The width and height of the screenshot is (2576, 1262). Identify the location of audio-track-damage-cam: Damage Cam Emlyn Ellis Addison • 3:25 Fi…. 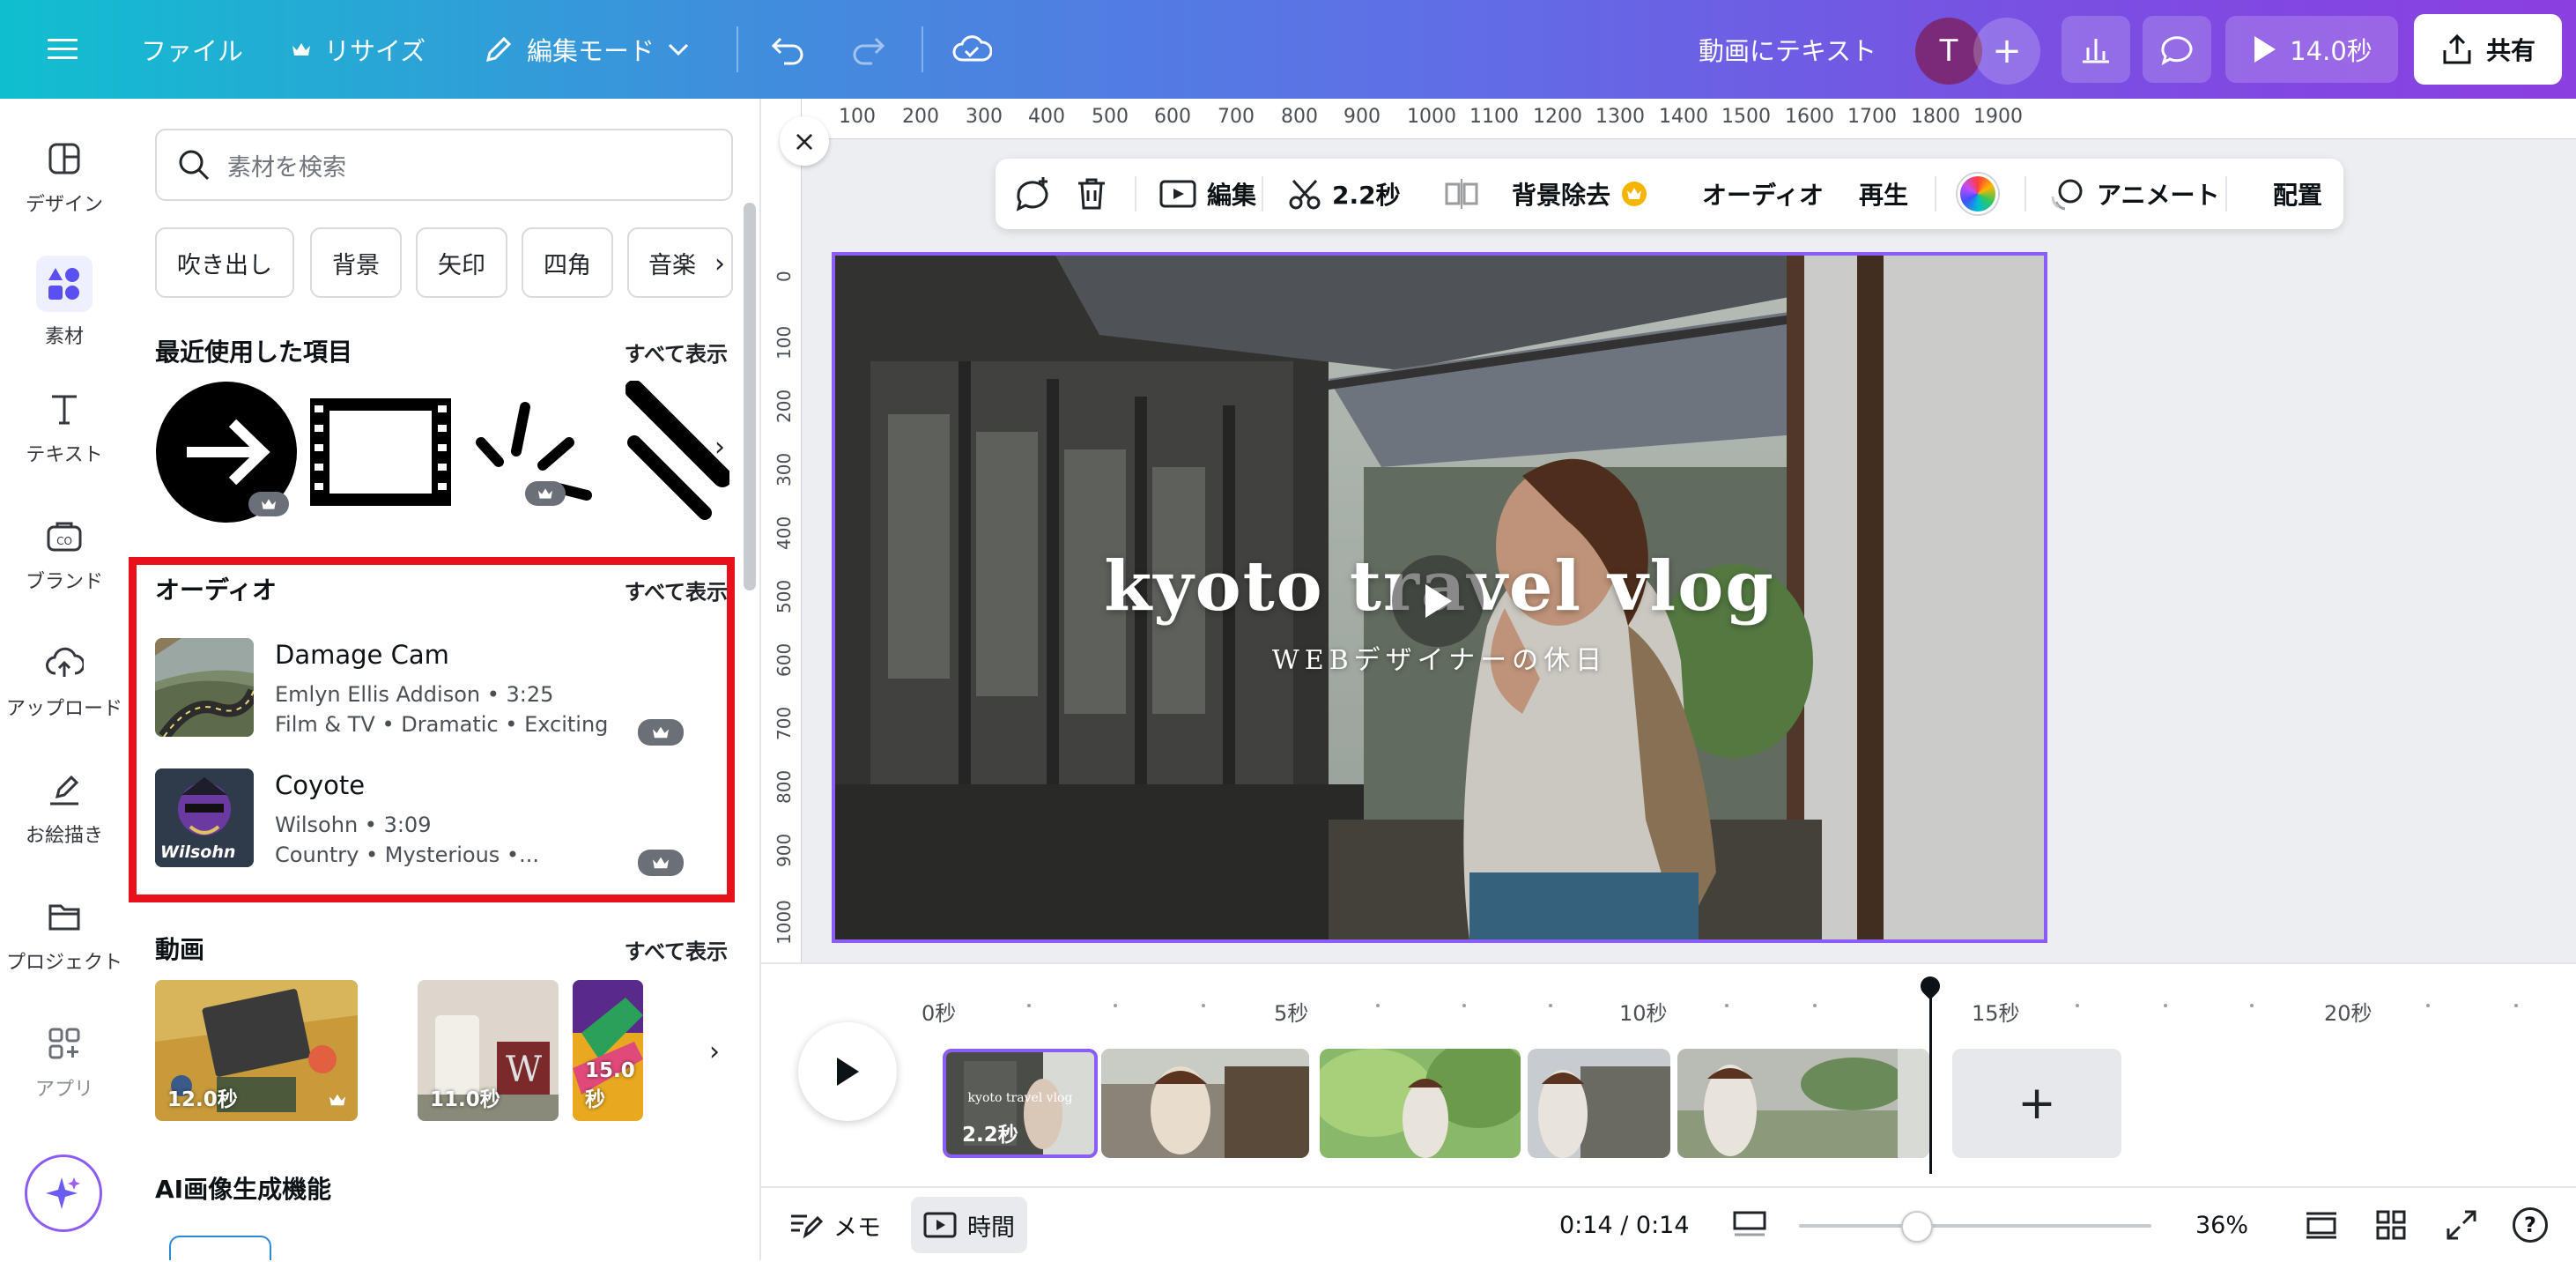
(437, 694).